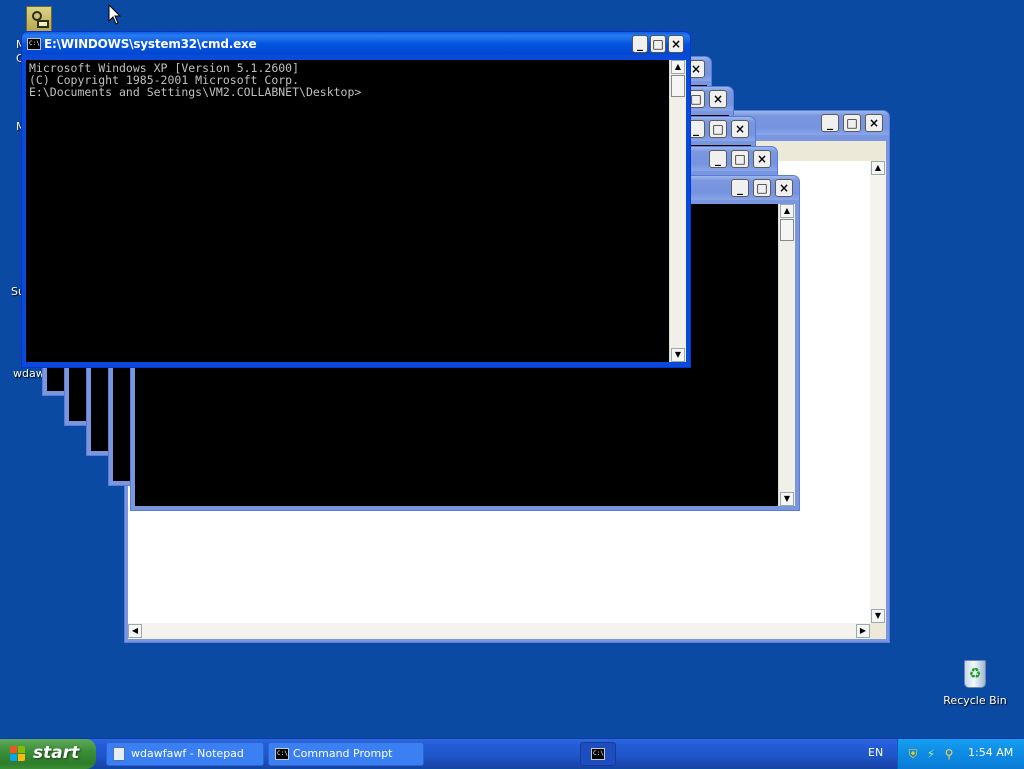 The height and width of the screenshot is (769, 1024). I want to click on network-icon: ⚡, so click(931, 754).